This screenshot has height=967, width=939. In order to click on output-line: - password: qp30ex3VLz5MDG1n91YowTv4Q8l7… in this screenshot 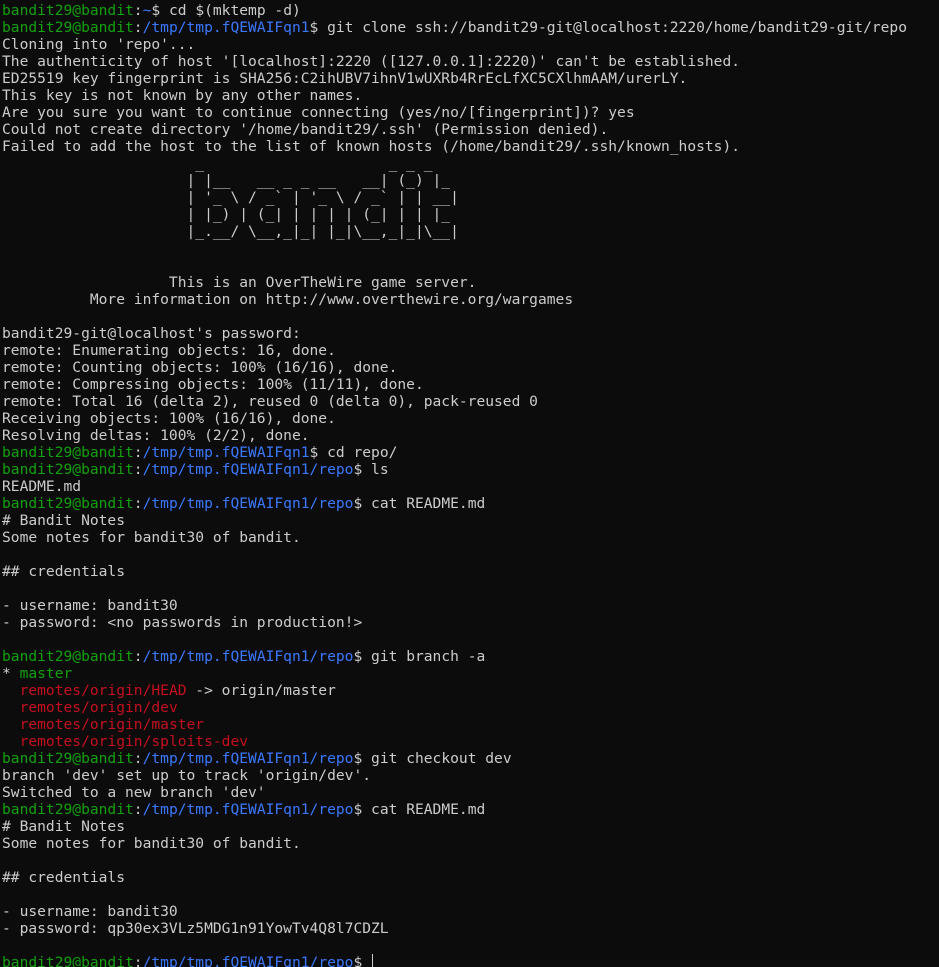, I will do `click(195, 928)`.